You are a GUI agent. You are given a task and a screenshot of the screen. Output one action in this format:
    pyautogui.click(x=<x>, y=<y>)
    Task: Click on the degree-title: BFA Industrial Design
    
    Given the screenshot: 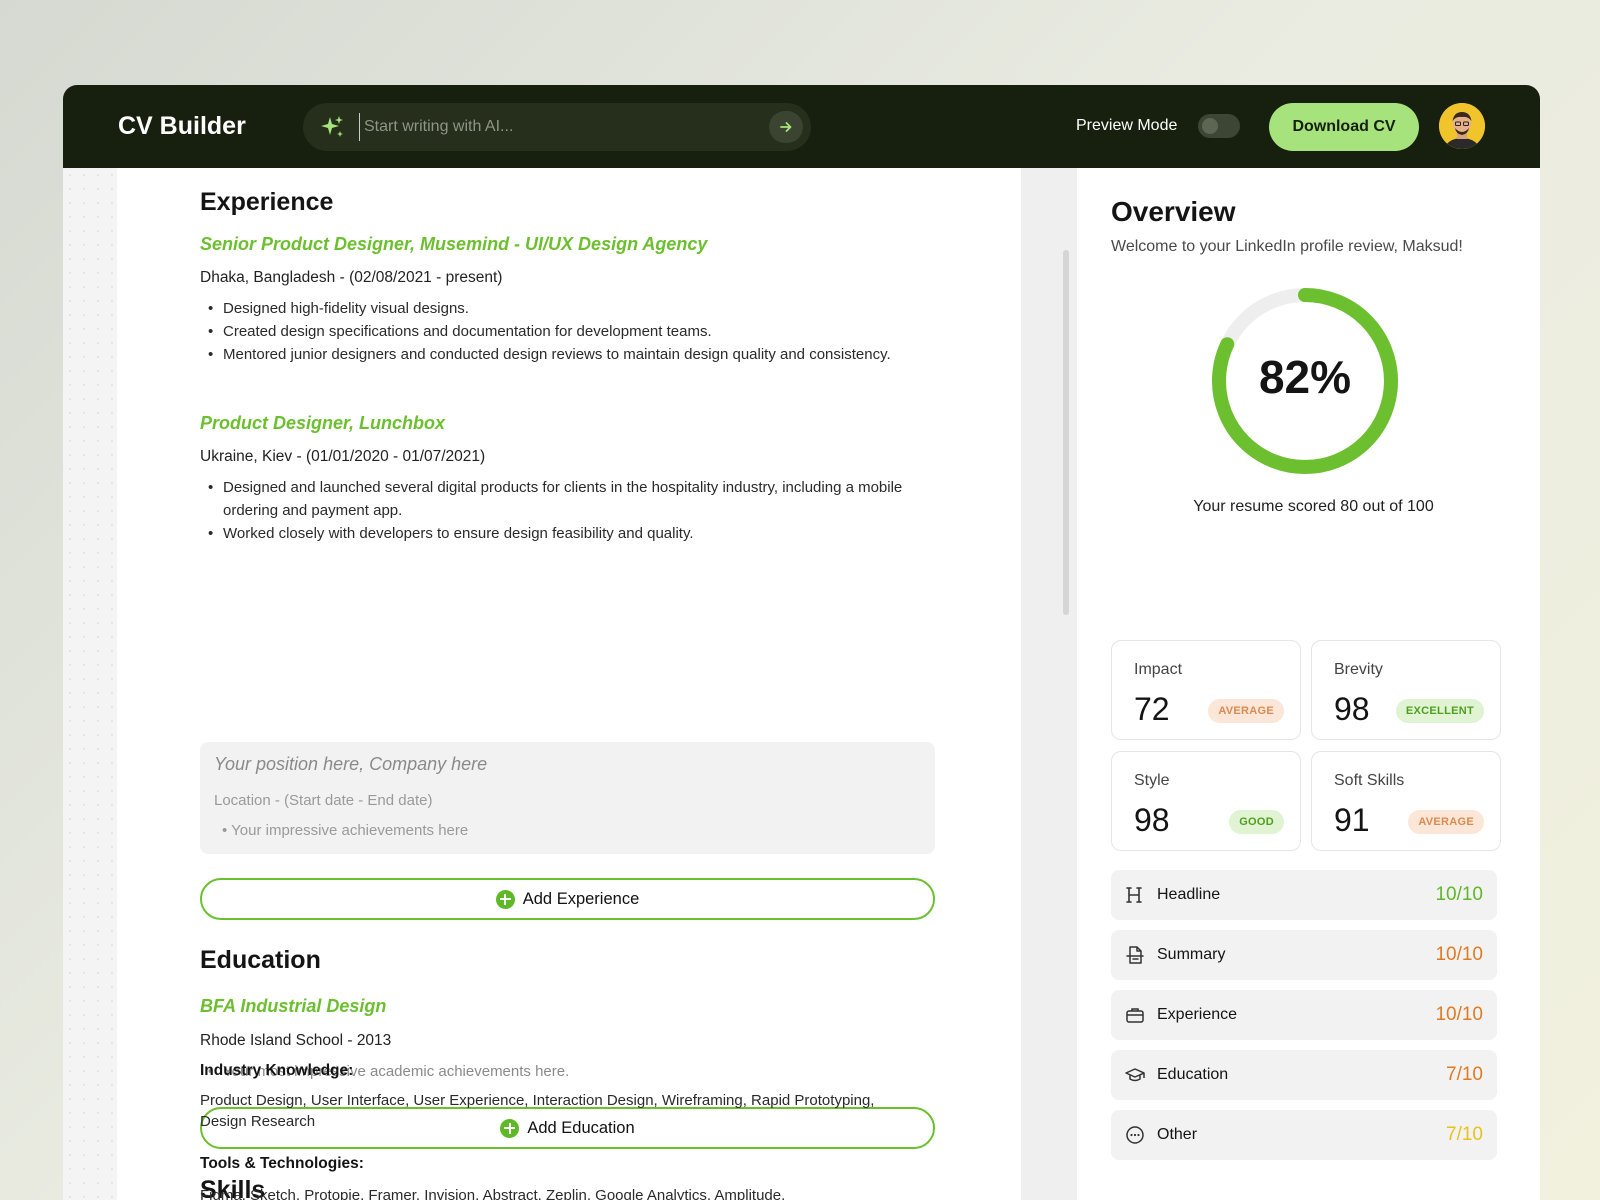 What is the action you would take?
    pyautogui.click(x=293, y=1006)
    